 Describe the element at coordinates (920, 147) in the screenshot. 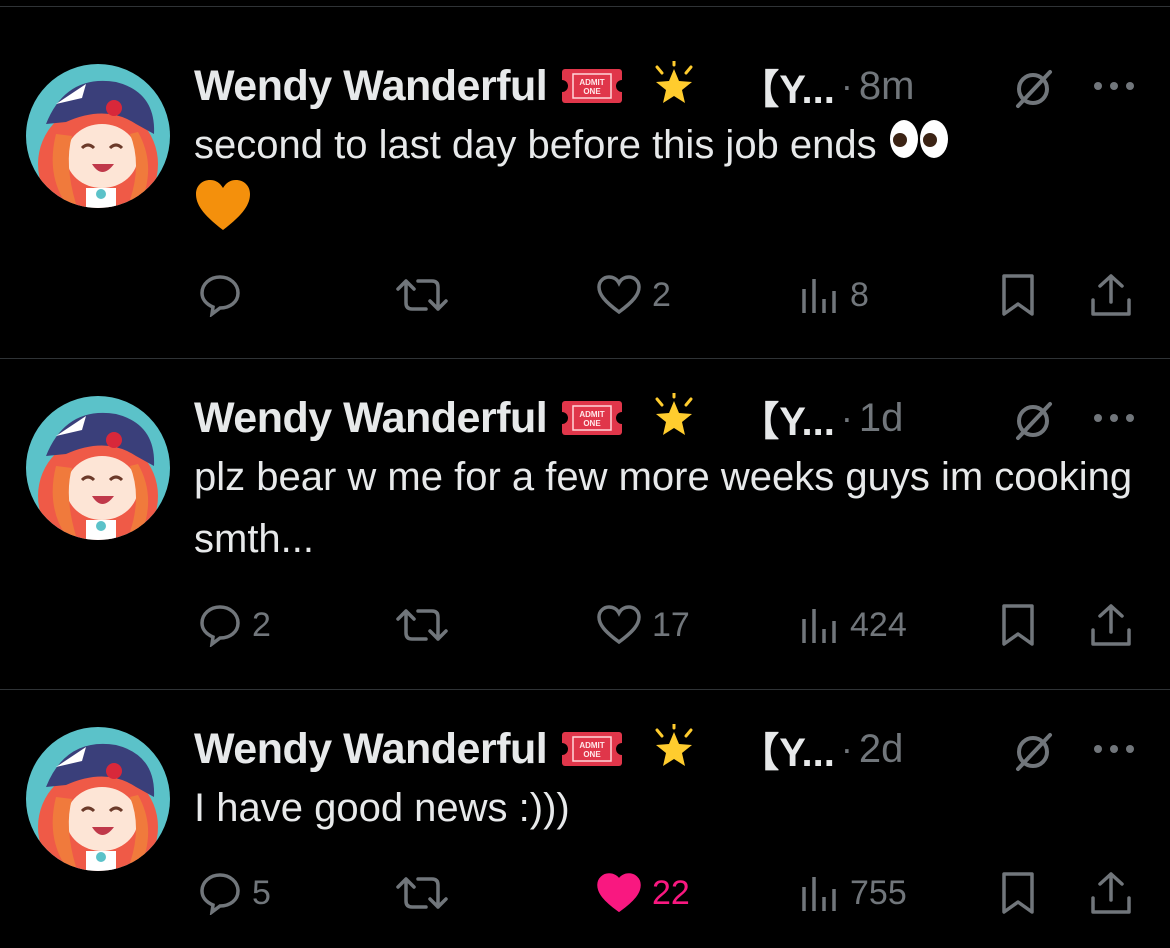

I see `eyes-emoji` at that location.